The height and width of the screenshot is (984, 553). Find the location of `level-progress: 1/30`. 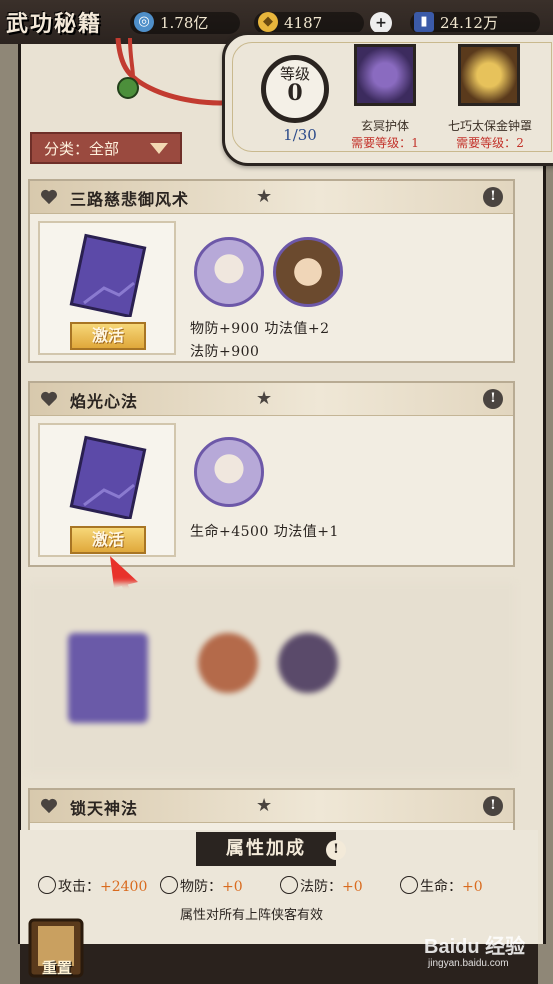

level-progress: 1/30 is located at coordinates (300, 135).